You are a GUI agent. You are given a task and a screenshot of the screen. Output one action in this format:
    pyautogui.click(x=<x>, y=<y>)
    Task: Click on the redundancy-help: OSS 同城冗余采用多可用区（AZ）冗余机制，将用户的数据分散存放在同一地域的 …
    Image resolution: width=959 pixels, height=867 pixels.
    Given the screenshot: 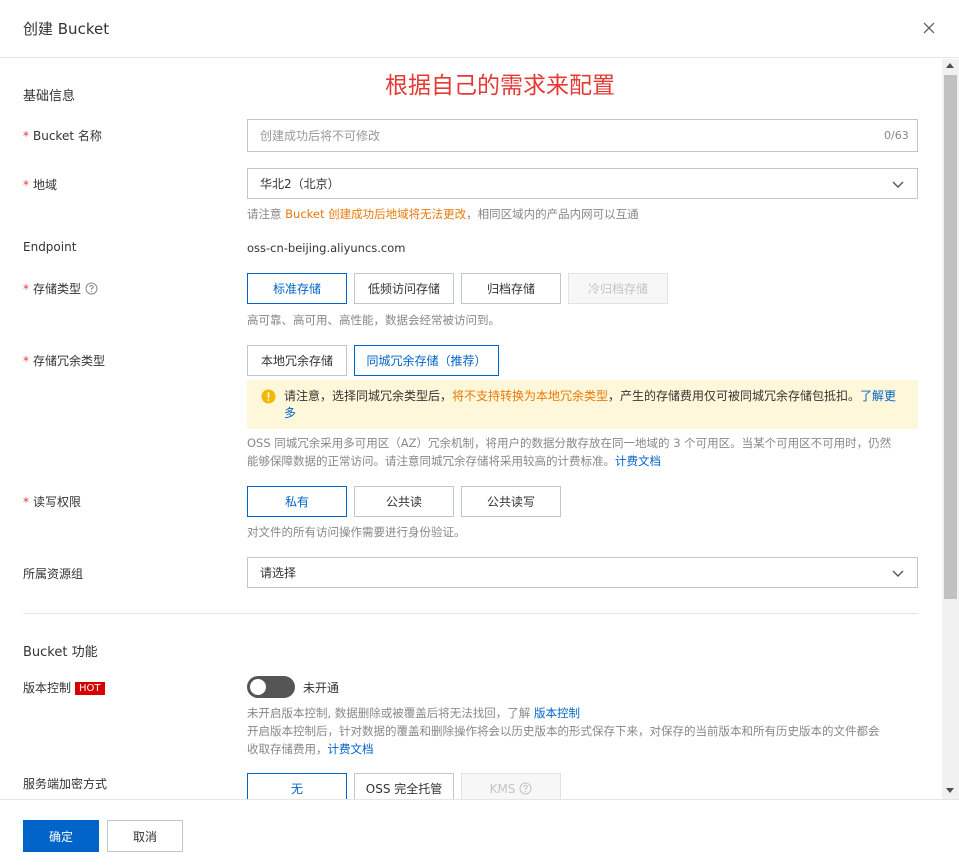 What is the action you would take?
    pyautogui.click(x=569, y=452)
    